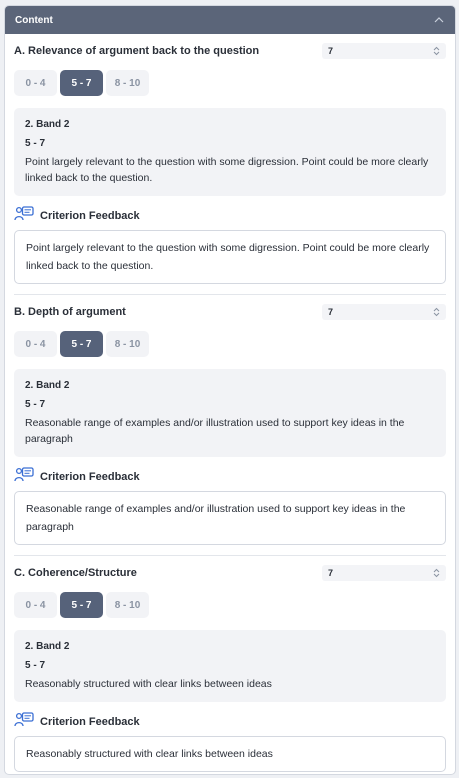  What do you see at coordinates (439, 20) in the screenshot?
I see `chevron-up-icon` at bounding box center [439, 20].